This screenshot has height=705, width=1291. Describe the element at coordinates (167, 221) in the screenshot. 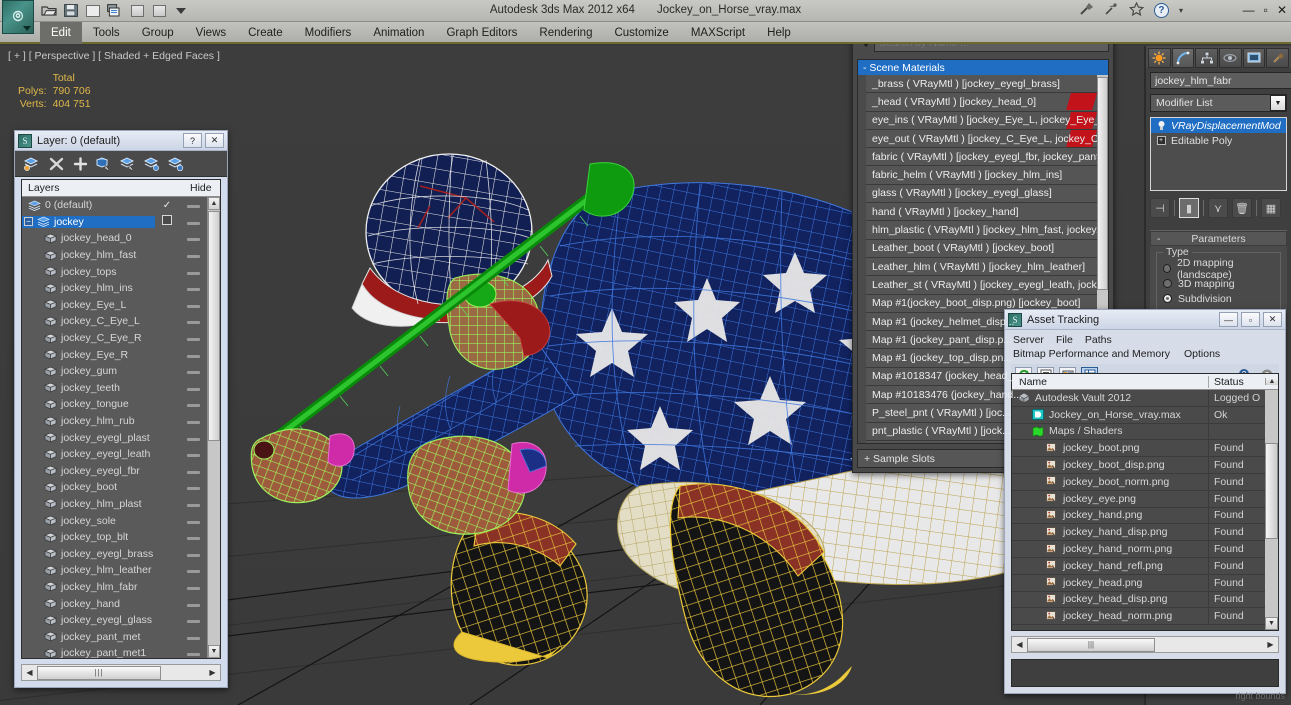

I see `layer-current-toggle` at that location.